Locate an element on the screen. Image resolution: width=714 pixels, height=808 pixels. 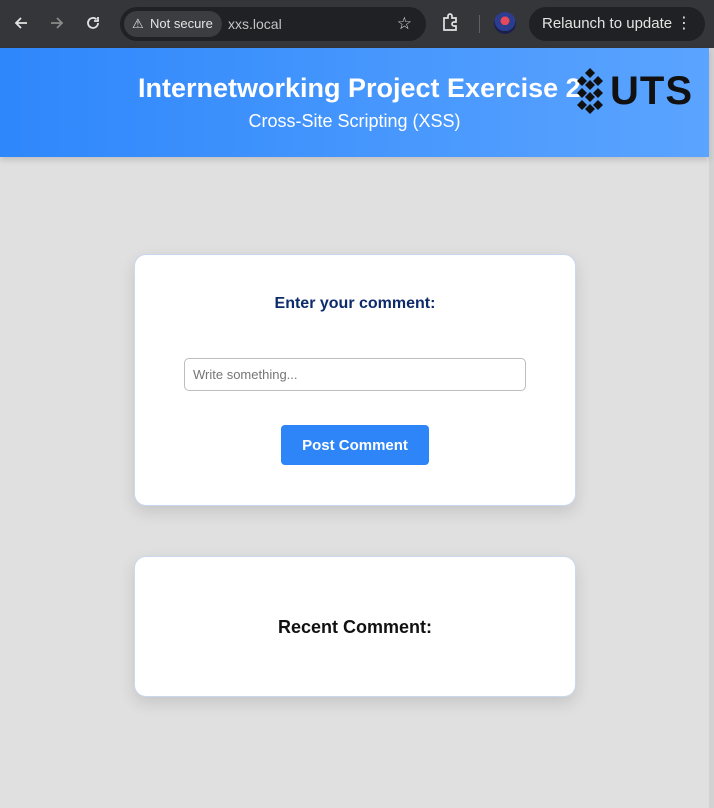
window-edge is located at coordinates (711, 428).